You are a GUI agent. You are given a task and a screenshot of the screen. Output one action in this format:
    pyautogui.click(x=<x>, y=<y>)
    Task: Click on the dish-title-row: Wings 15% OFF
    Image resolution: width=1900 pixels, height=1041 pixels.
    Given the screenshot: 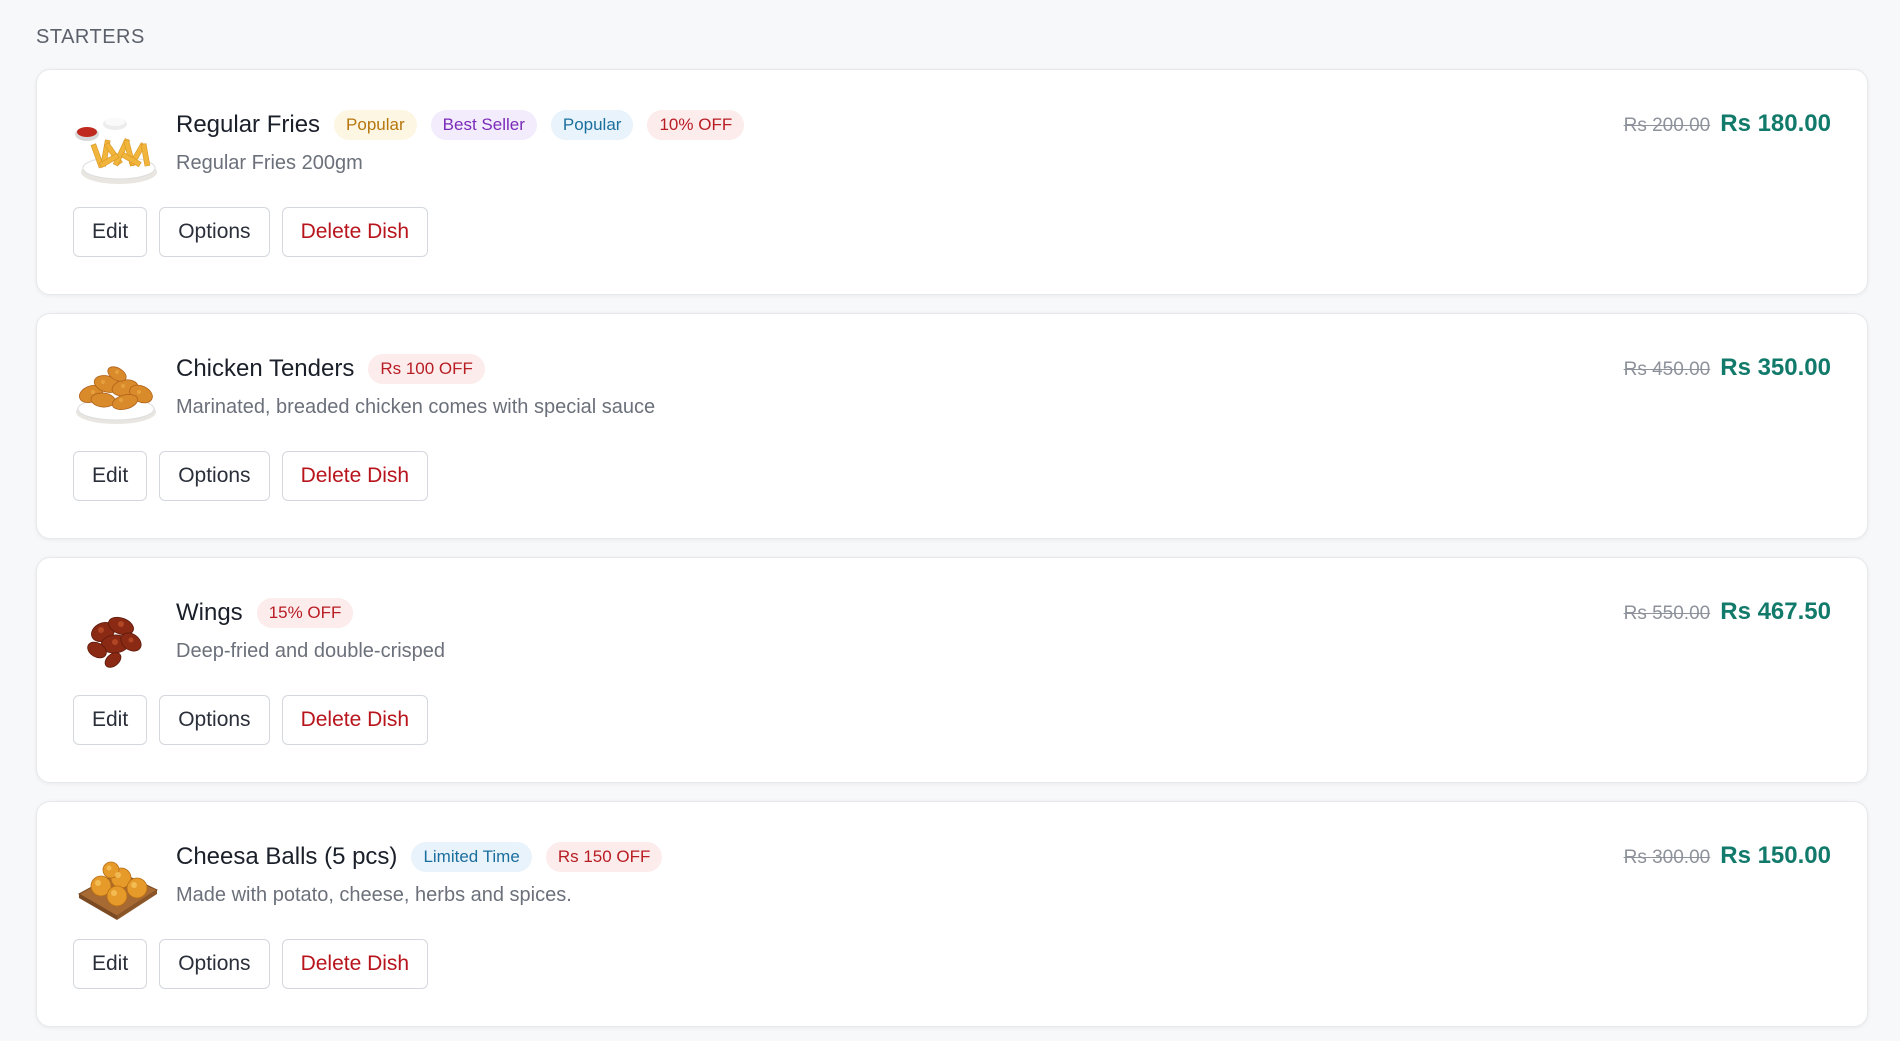 What is the action you would take?
    pyautogui.click(x=265, y=613)
    